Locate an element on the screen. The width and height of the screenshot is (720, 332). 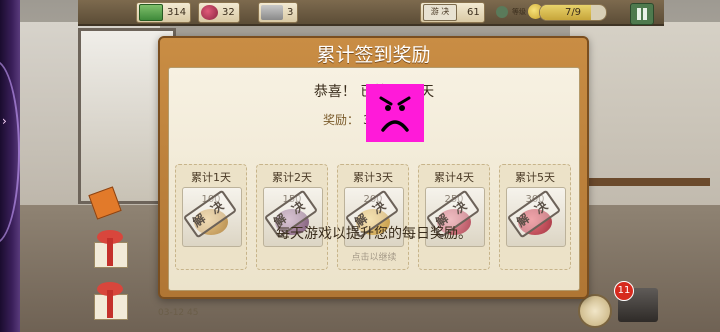
edge-ring-decoration is located at coordinates (10, 152).